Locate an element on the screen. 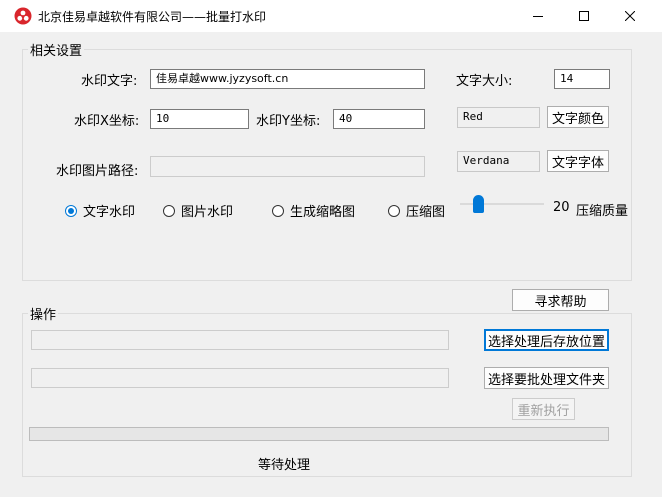 This screenshot has width=662, height=497. text-color-display: Red is located at coordinates (498, 117).